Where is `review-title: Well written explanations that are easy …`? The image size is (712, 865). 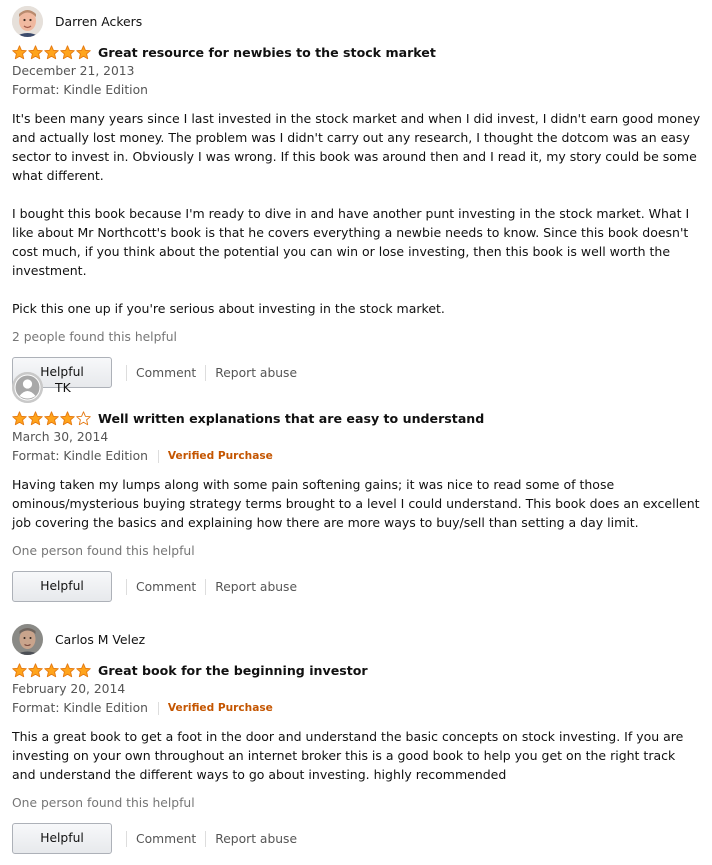 review-title: Well written explanations that are easy … is located at coordinates (291, 418).